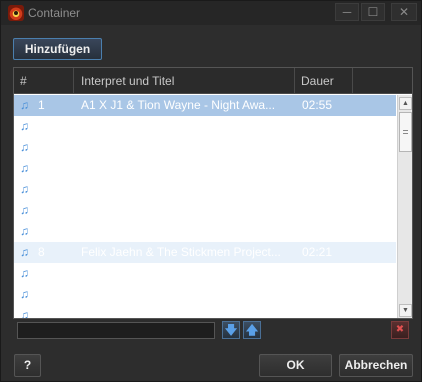 Image resolution: width=422 pixels, height=382 pixels. I want to click on cell-number: 8, so click(41, 252).